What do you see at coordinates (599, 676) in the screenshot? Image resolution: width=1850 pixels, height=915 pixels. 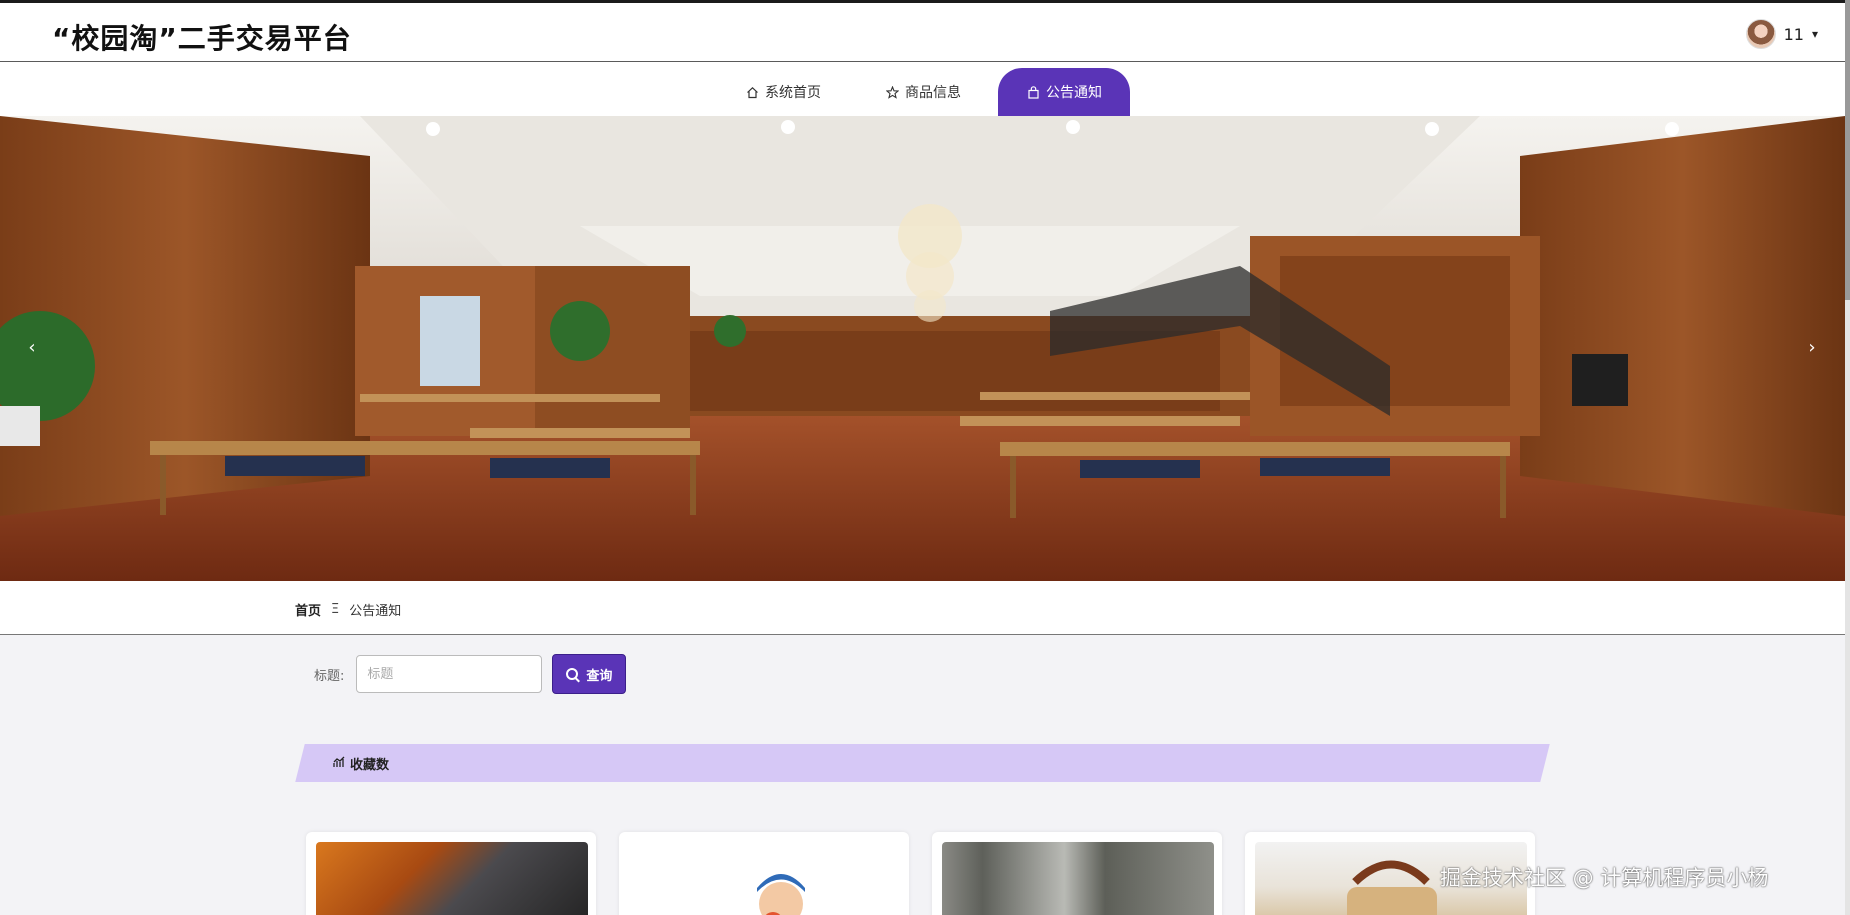 I see `search-button-label: 查询` at bounding box center [599, 676].